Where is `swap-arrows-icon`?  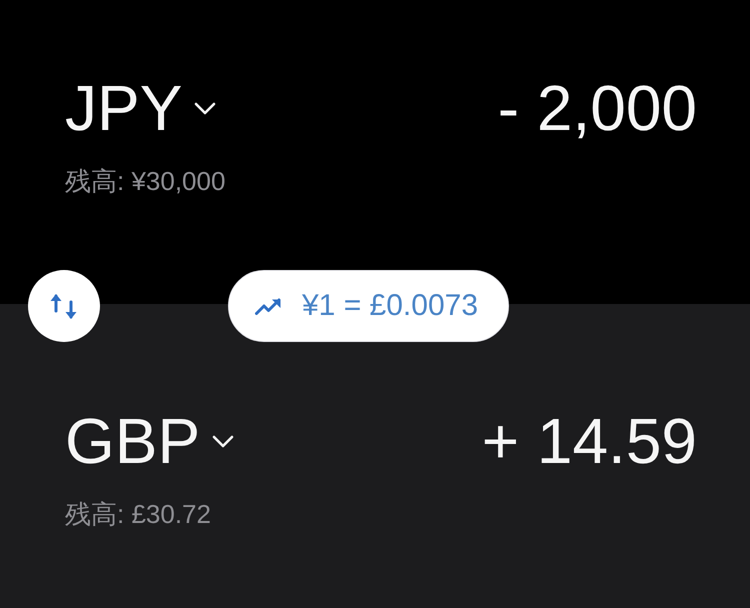 swap-arrows-icon is located at coordinates (64, 306).